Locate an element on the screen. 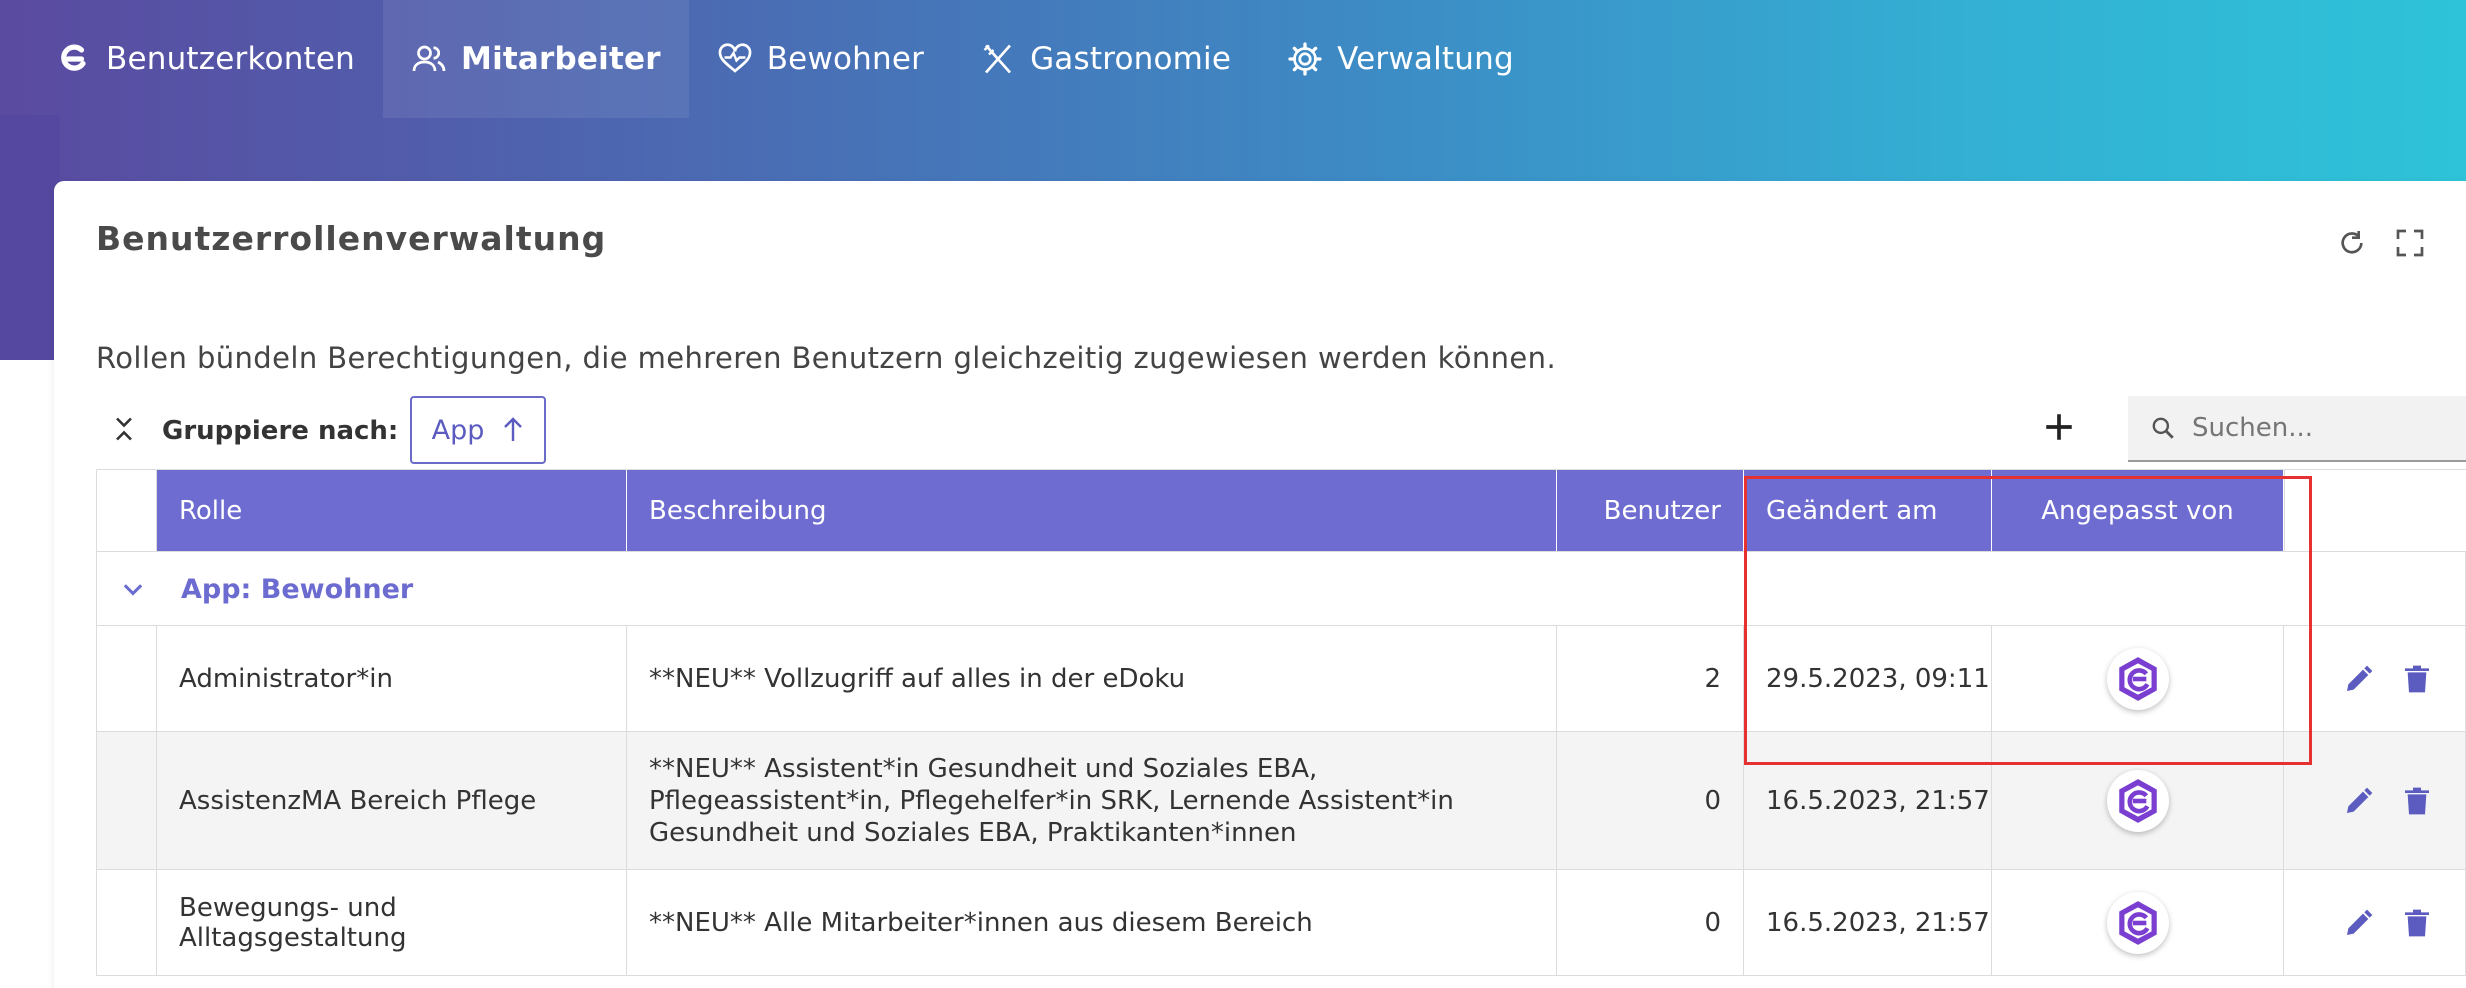 This screenshot has height=988, width=2466. nav-item-benutzerkonten: Benutzerkonten is located at coordinates (205, 59).